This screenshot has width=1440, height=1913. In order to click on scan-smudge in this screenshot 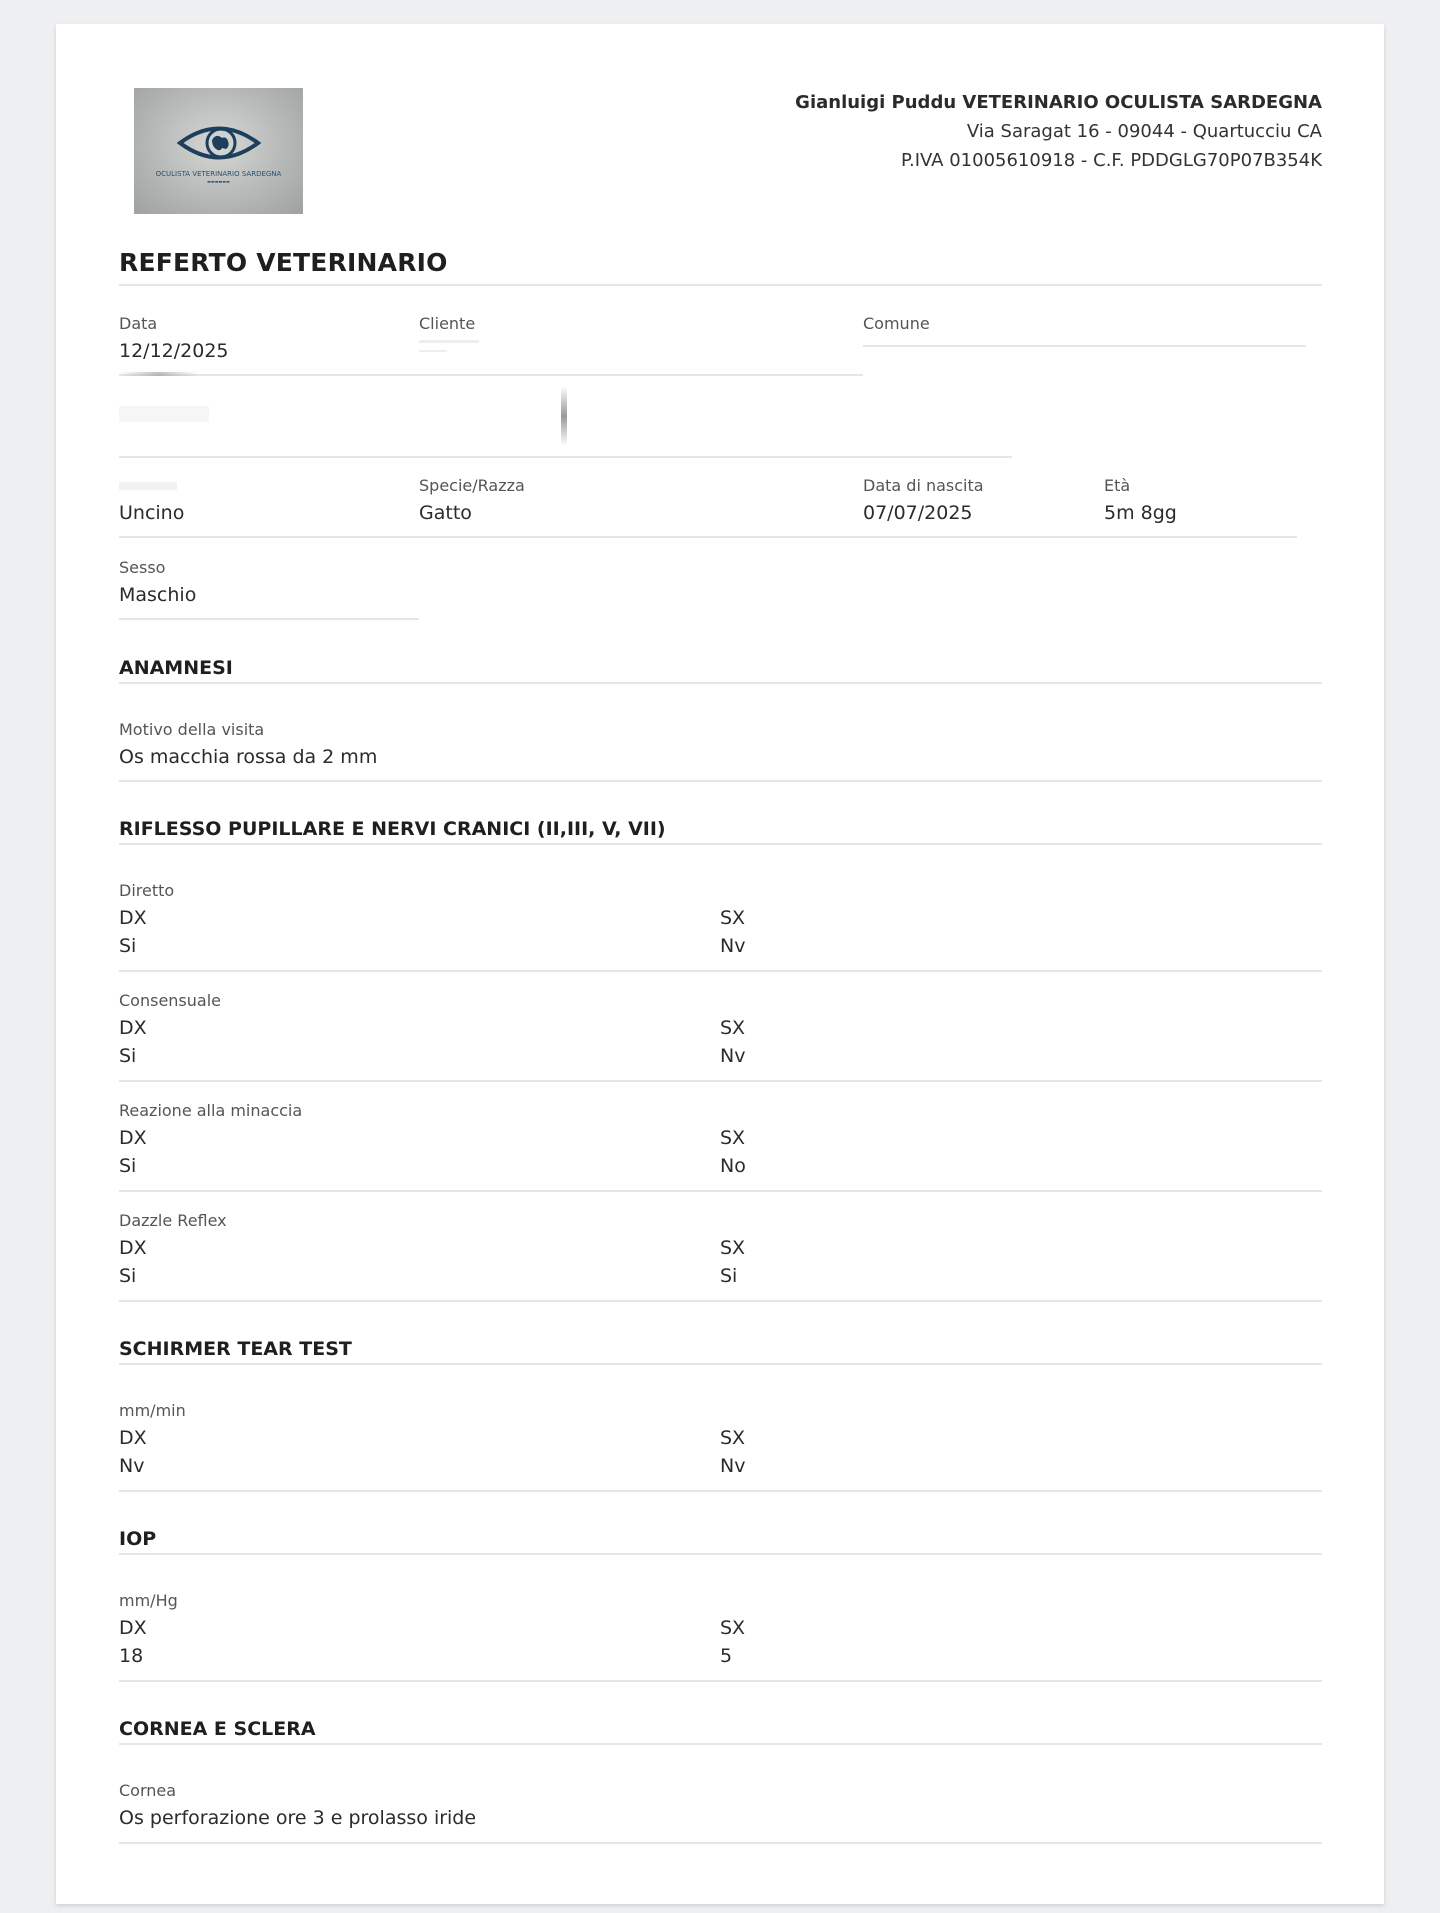, I will do `click(159, 374)`.